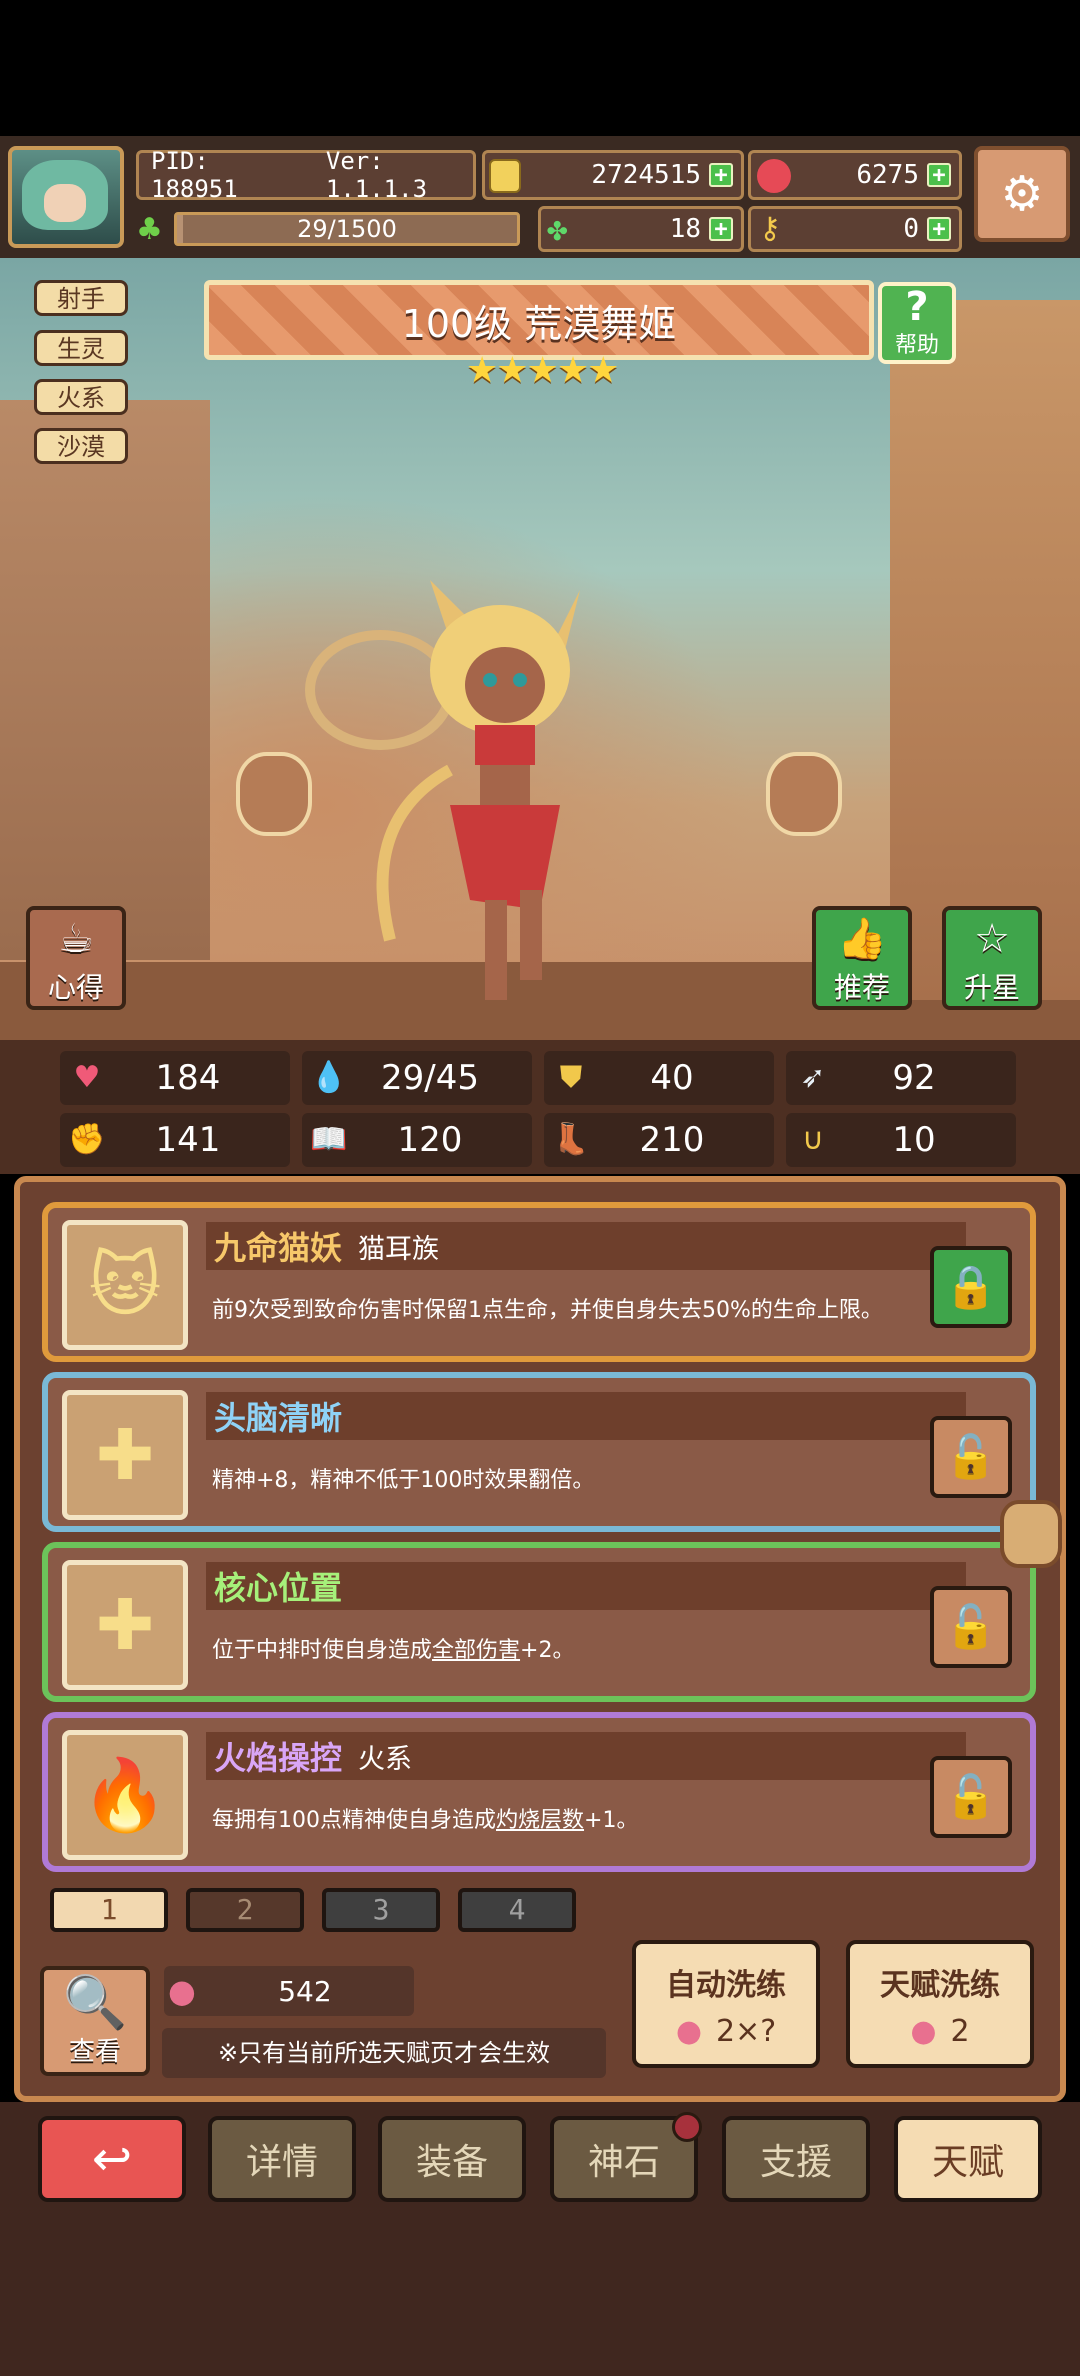 This screenshot has height=2376, width=1080. I want to click on talent-card: ✚ 头脑清晰 精神+8，精神不低于100时效果翻倍。 🔓, so click(539, 1452).